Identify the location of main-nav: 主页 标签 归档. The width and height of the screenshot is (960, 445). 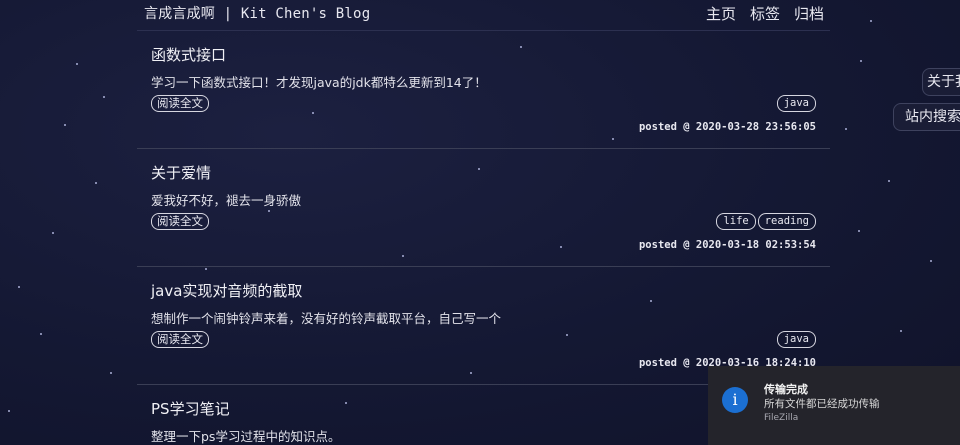
(765, 13).